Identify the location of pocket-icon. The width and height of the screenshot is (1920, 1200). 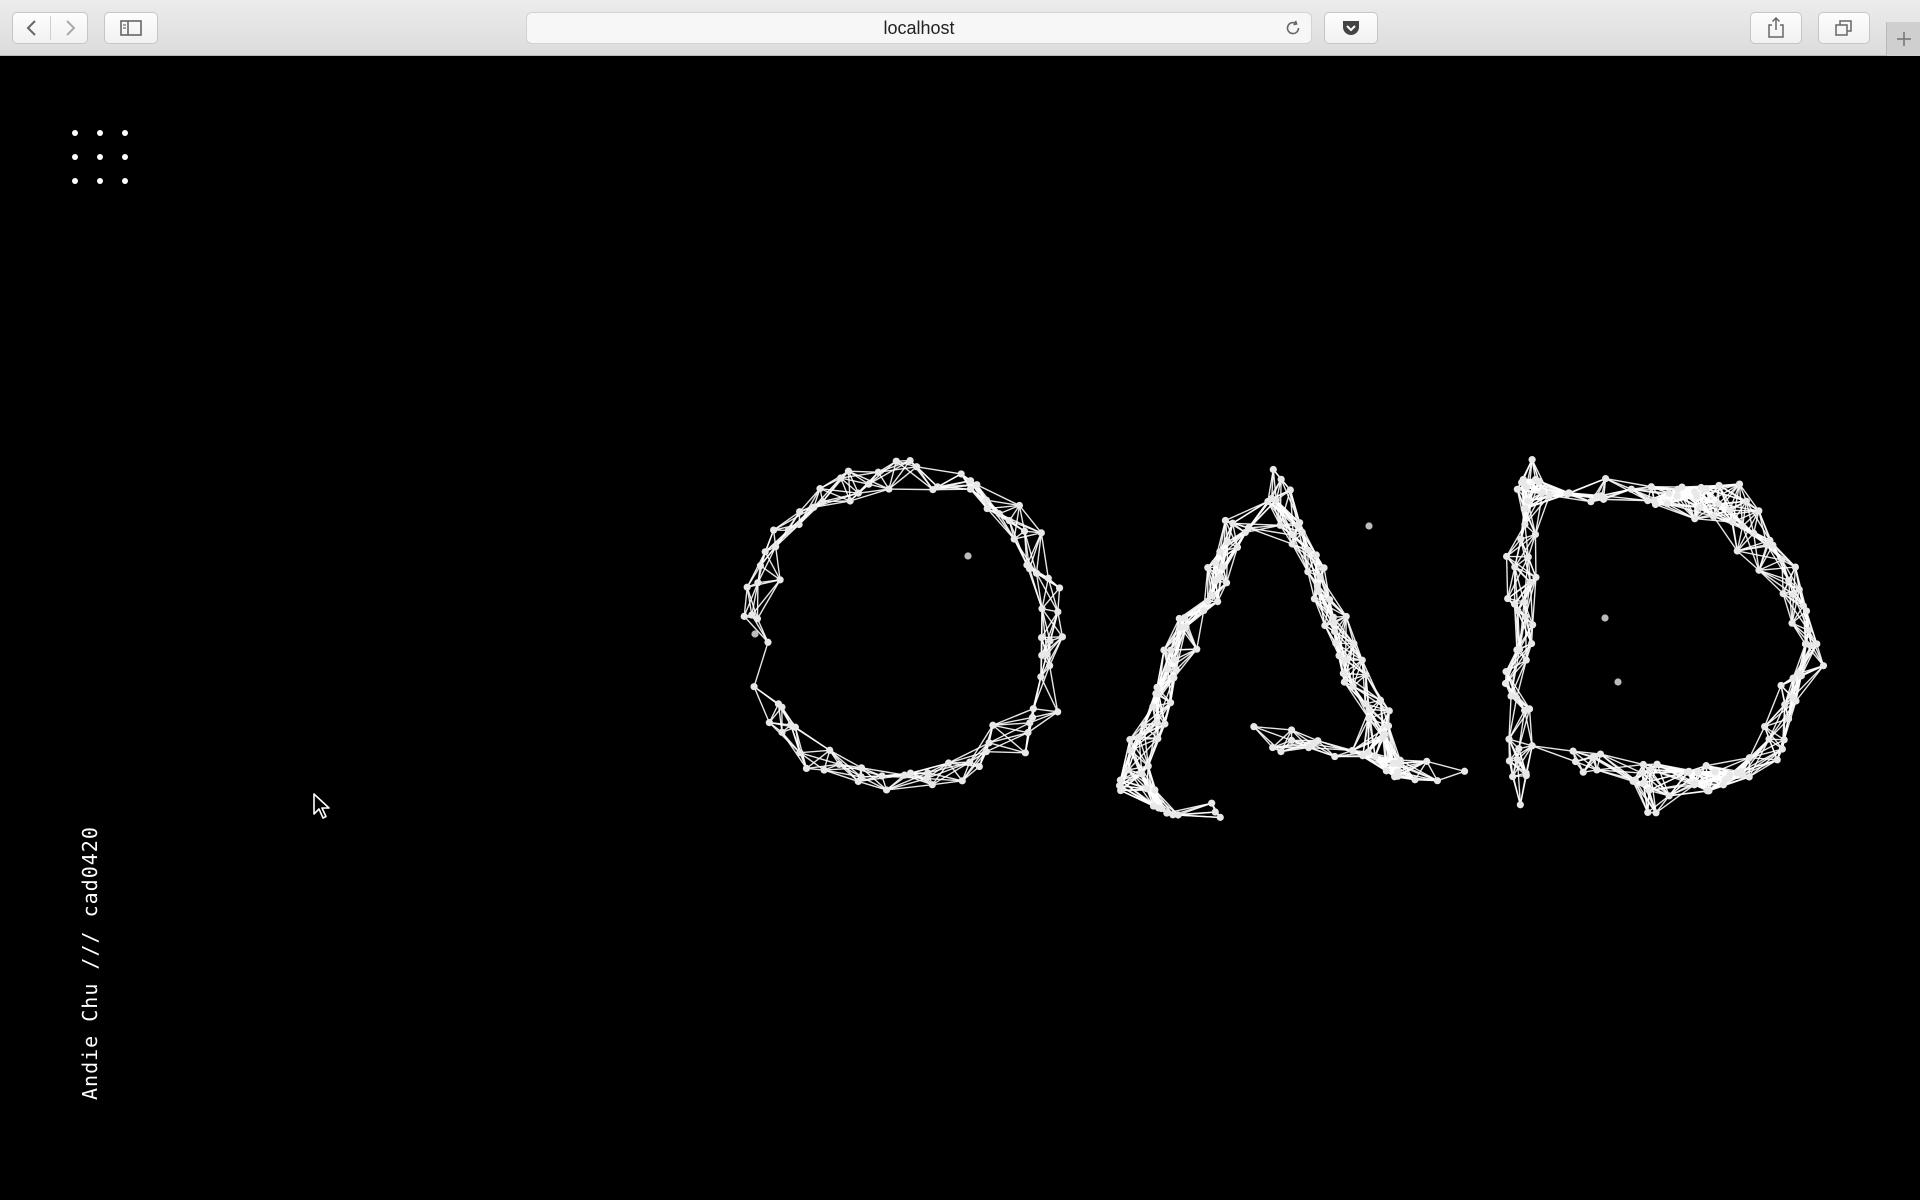
(1351, 28).